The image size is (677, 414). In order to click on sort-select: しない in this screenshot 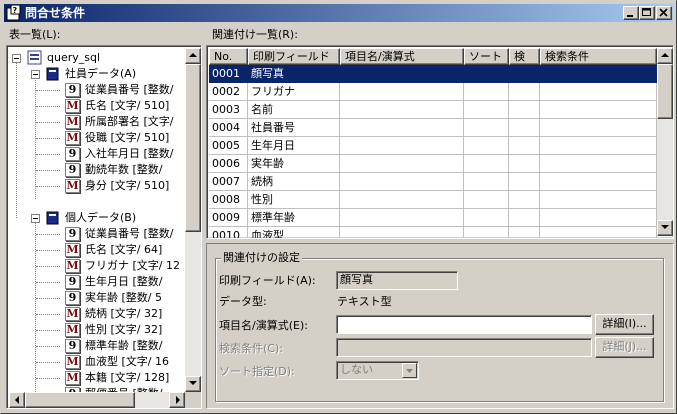, I will do `click(377, 370)`.